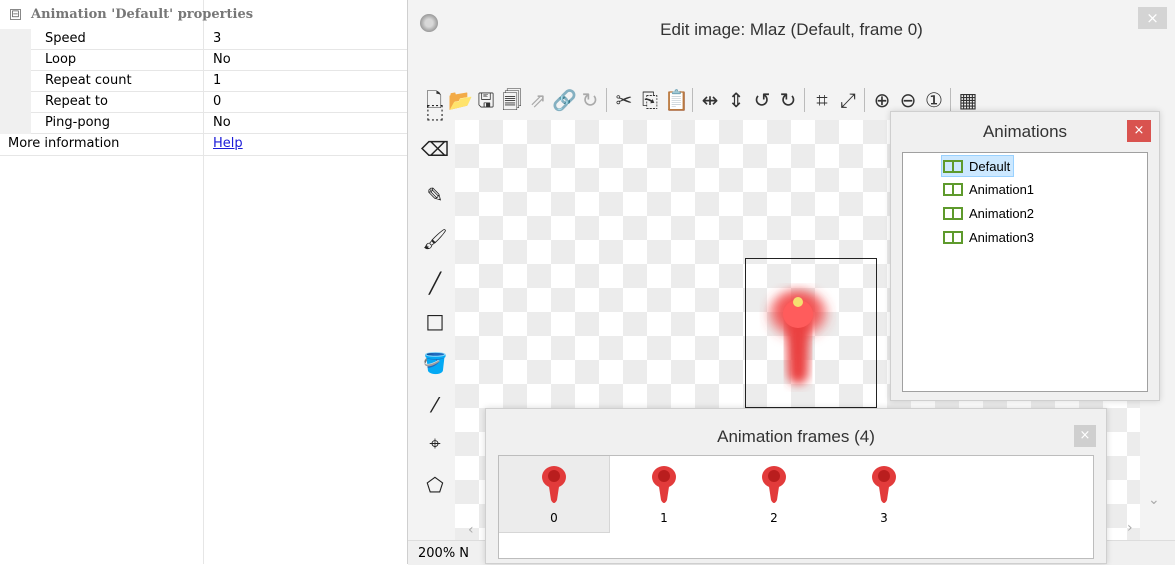  What do you see at coordinates (624, 100) in the screenshot?
I see `cut-icon: ✂` at bounding box center [624, 100].